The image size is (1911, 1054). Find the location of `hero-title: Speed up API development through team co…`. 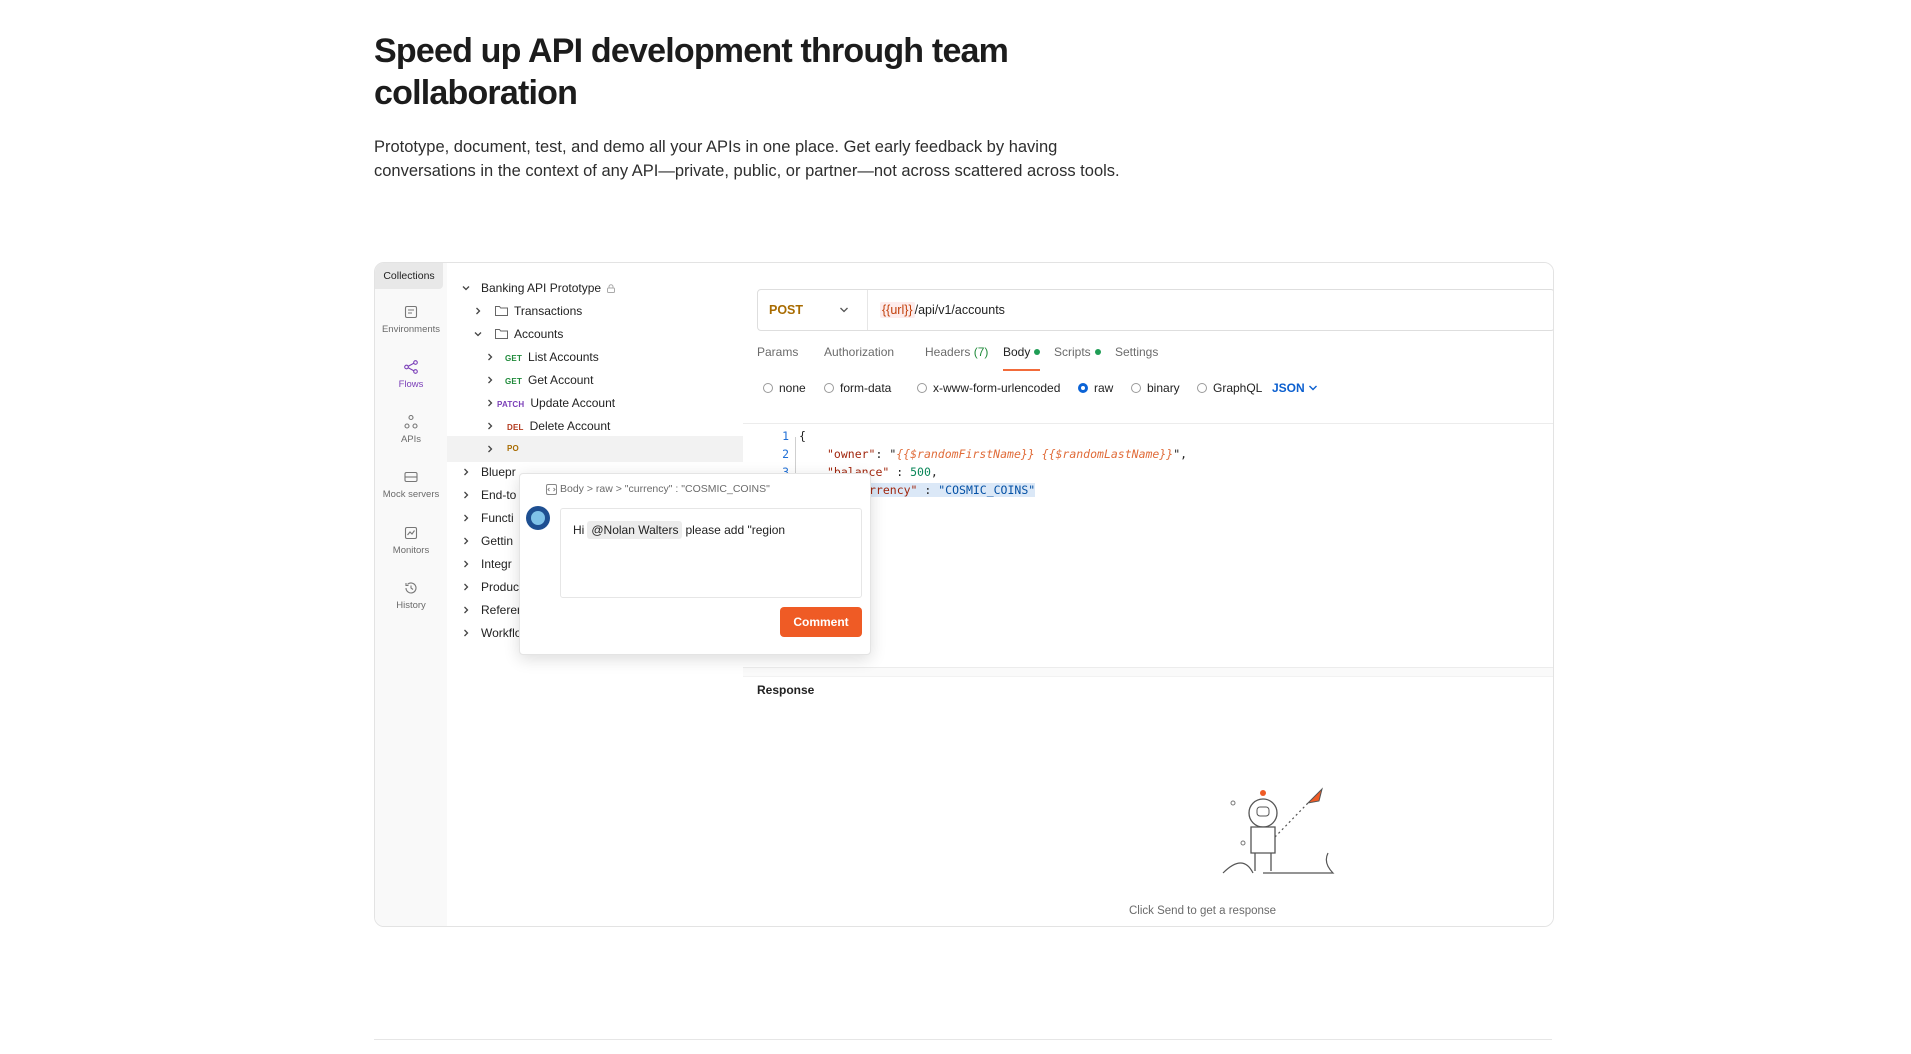

hero-title: Speed up API development through team co… is located at coordinates (784, 72).